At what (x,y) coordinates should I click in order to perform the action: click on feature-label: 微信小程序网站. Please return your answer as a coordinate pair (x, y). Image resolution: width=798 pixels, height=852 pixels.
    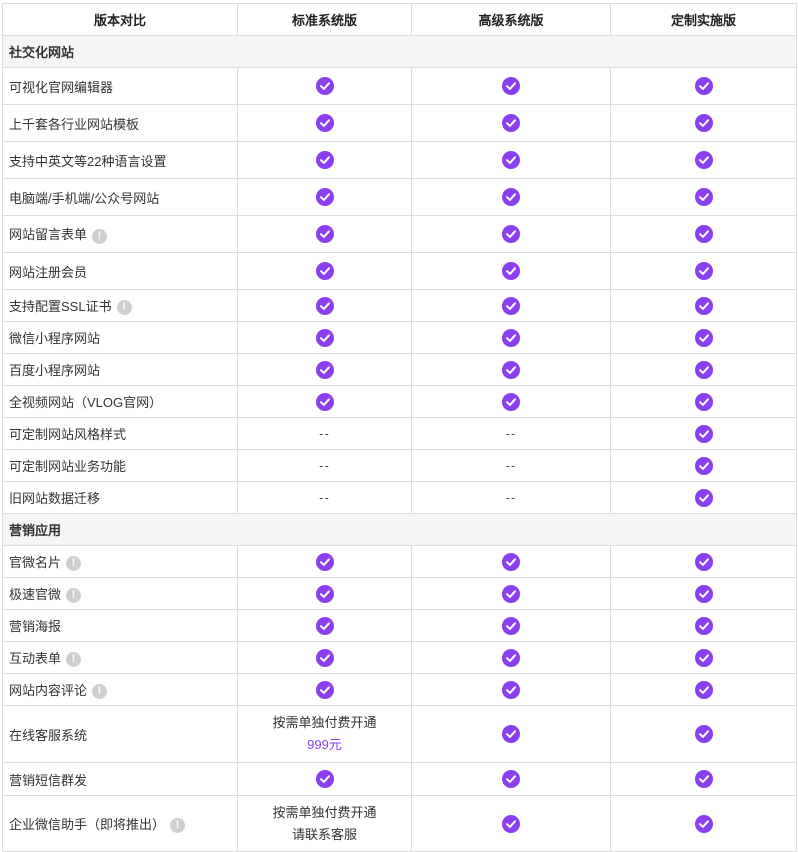
    Looking at the image, I should click on (55, 338).